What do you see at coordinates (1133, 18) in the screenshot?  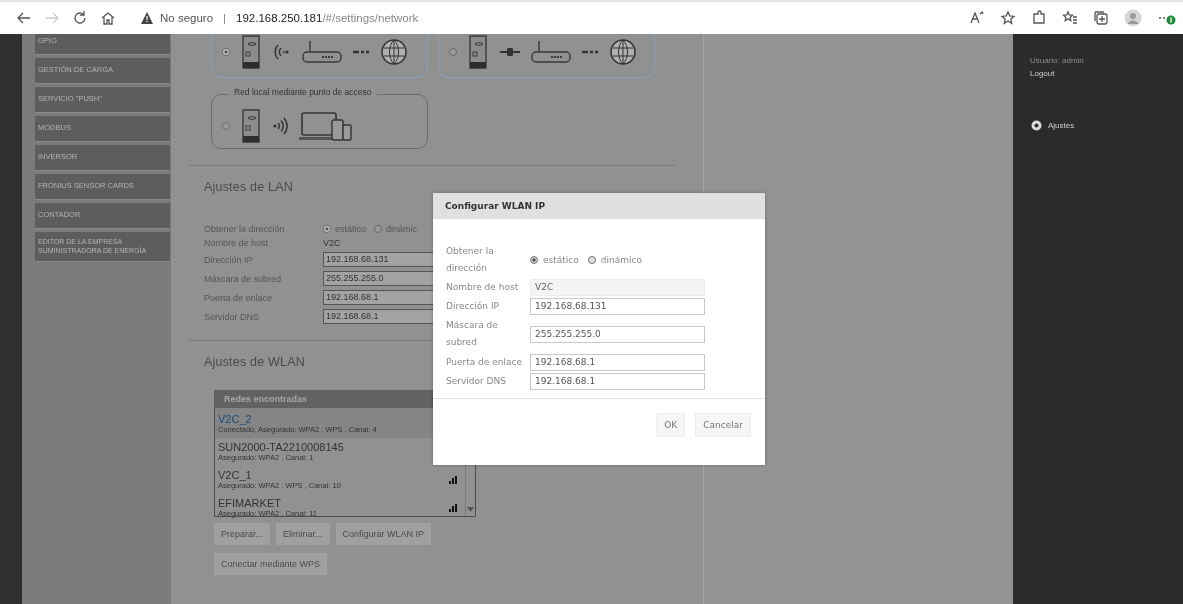 I see `profile-avatar-icon` at bounding box center [1133, 18].